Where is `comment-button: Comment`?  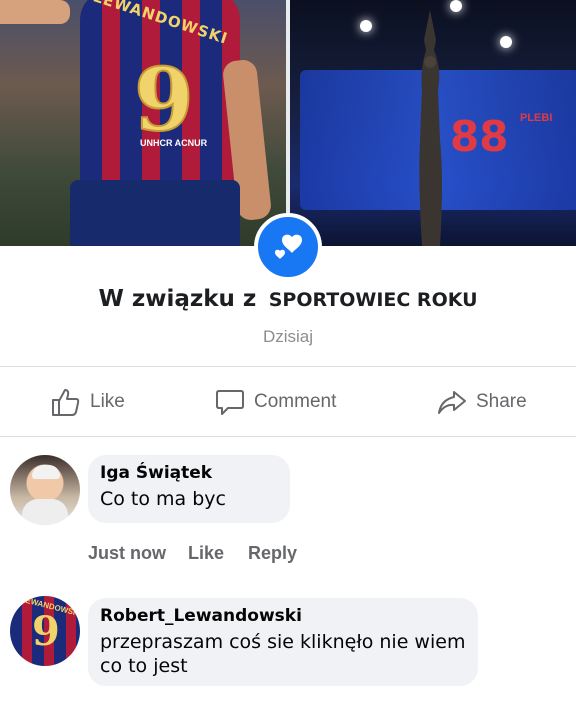 comment-button: Comment is located at coordinates (275, 402).